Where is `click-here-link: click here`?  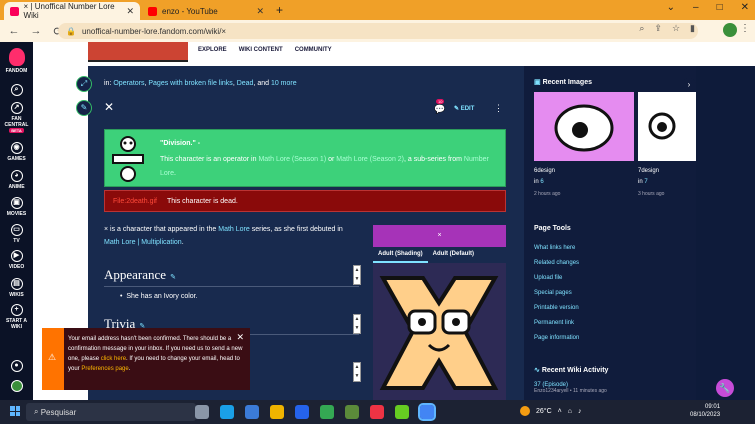
click-here-link: click here is located at coordinates (113, 359).